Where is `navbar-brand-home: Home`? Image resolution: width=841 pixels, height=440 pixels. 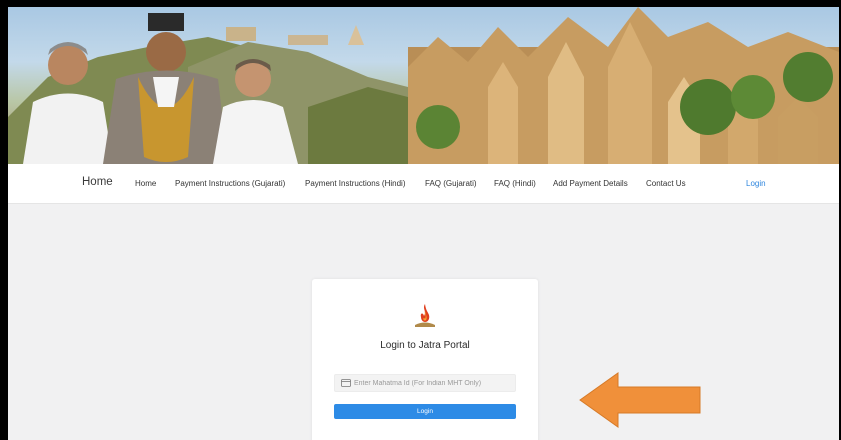
navbar-brand-home: Home is located at coordinates (97, 182).